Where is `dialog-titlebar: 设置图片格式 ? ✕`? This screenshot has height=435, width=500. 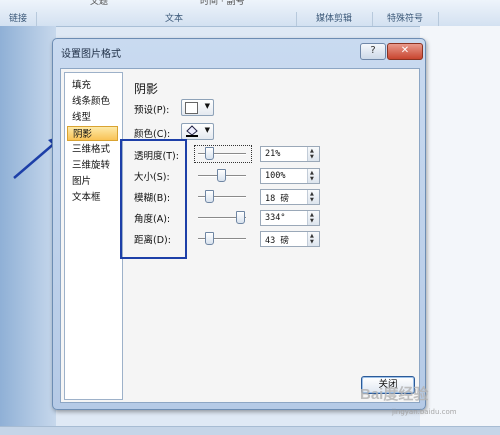 dialog-titlebar: 设置图片格式 ? ✕ is located at coordinates (239, 51).